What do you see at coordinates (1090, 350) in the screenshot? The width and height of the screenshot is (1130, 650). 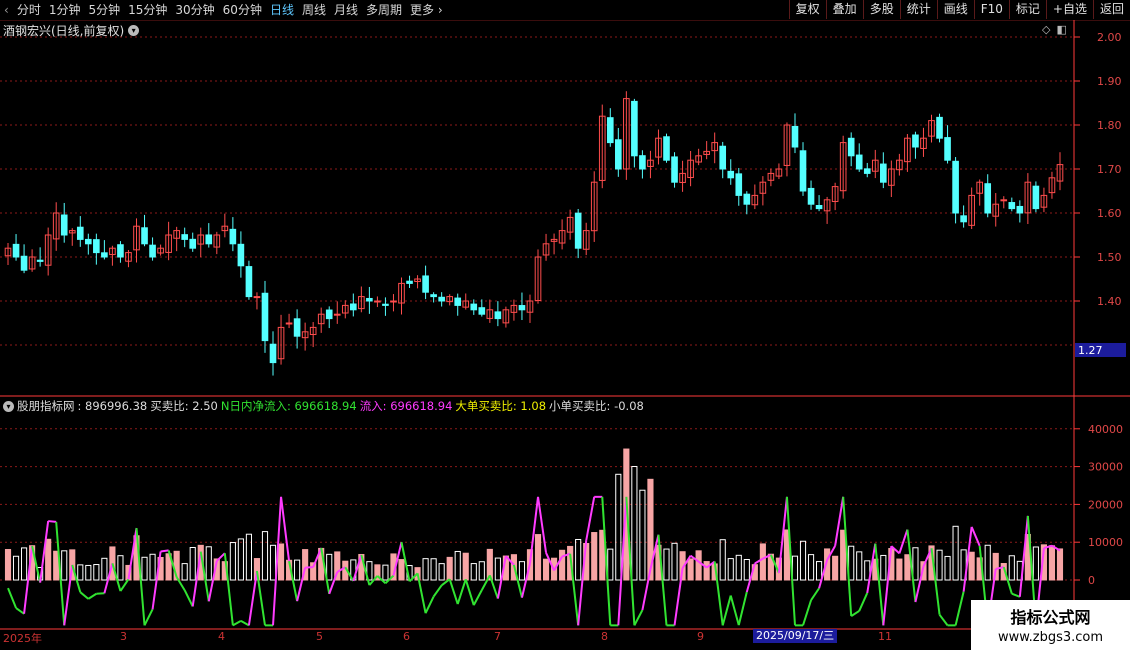 I see `cursor-price-label: 1.27` at bounding box center [1090, 350].